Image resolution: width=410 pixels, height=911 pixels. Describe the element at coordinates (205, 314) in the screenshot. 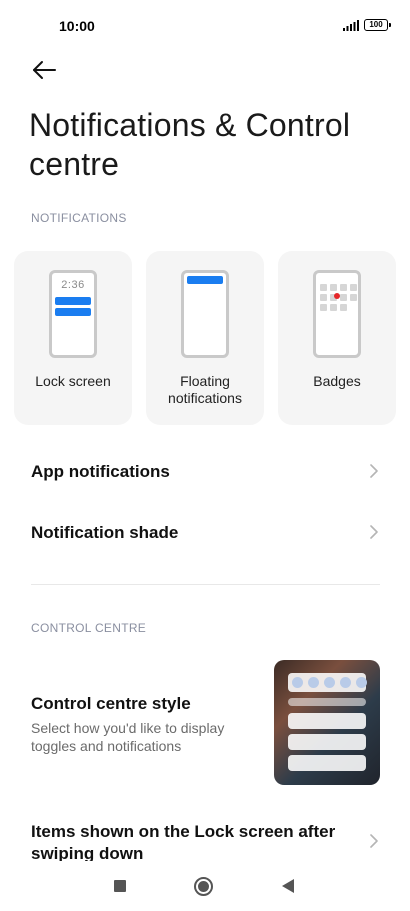

I see `floating-notification-phone-icon` at that location.